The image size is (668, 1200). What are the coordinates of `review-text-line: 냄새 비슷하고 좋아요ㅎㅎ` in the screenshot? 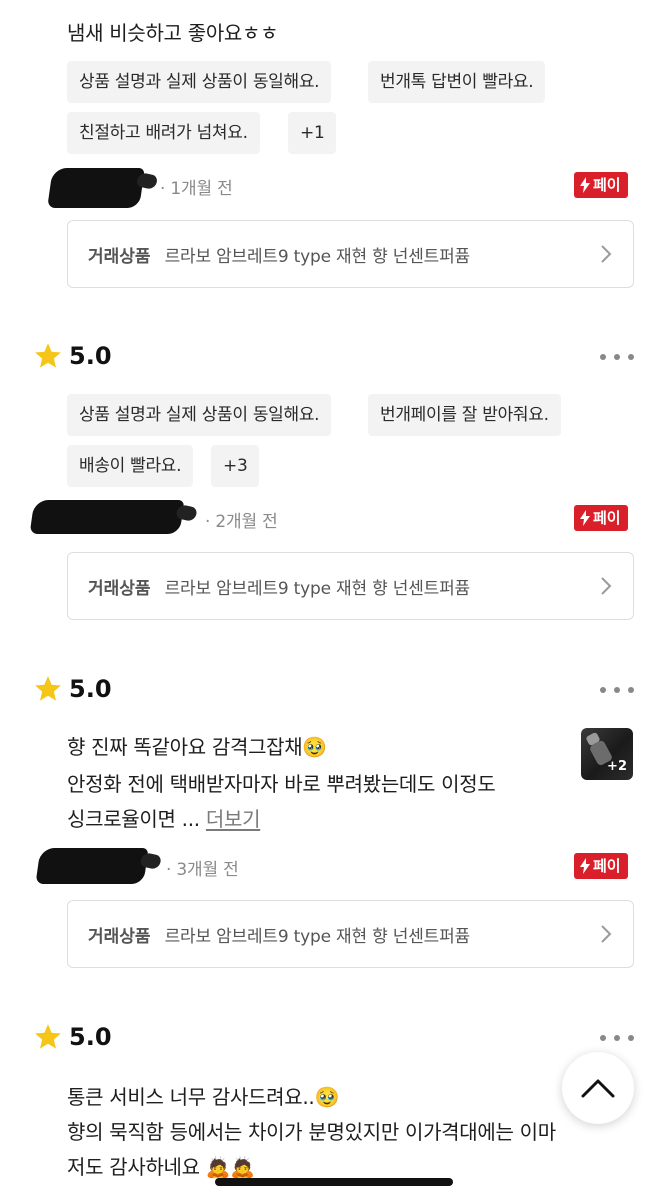 It's located at (173, 33).